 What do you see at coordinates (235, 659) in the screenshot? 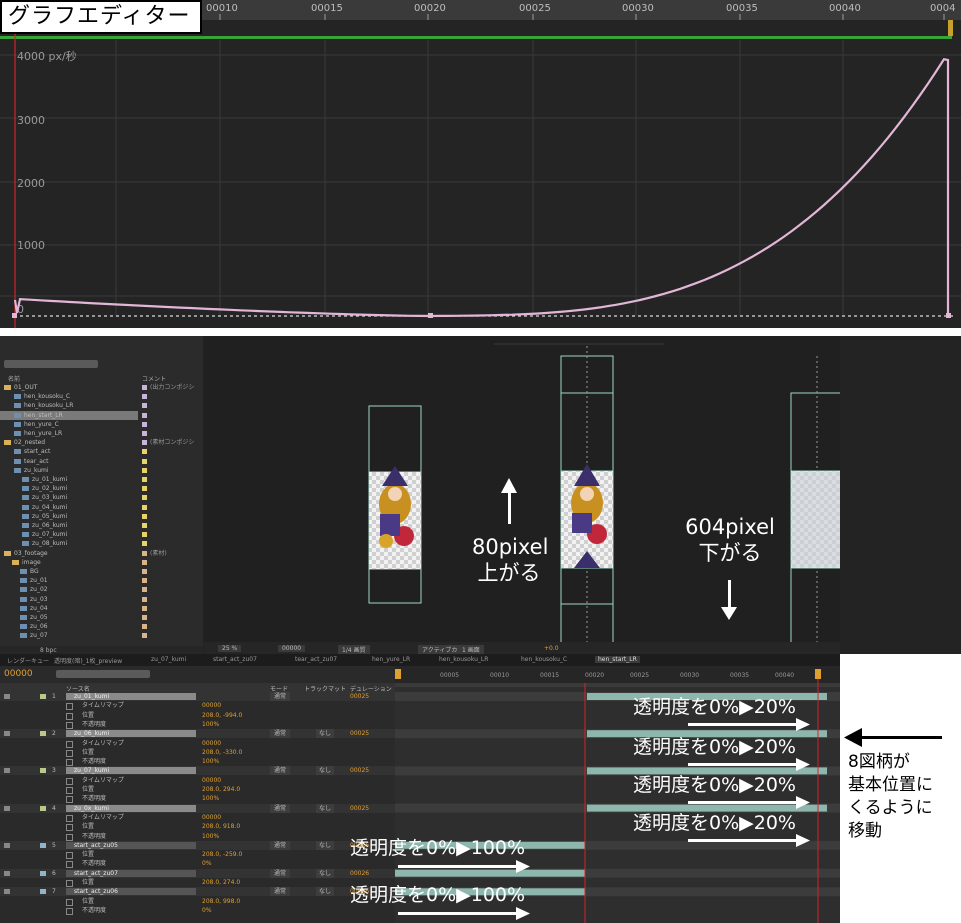
I see `timeline-tab: start_act_zu07` at bounding box center [235, 659].